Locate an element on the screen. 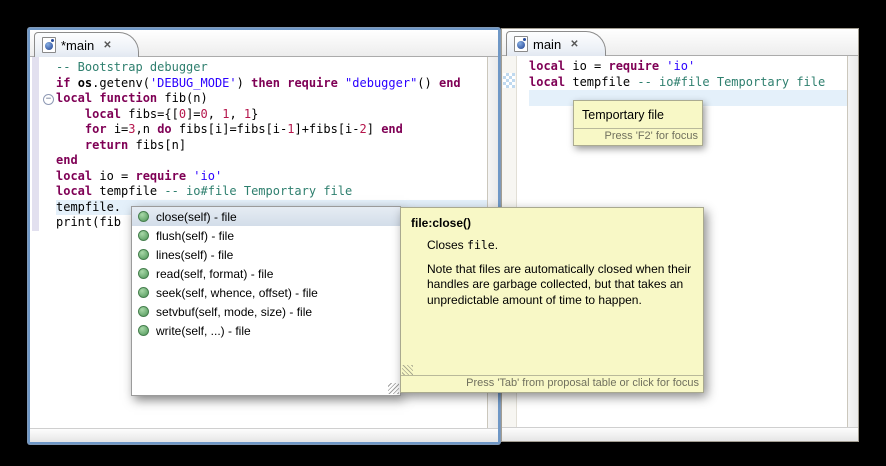 The image size is (886, 466). code-line: -- Bootstrap debugger is located at coordinates (132, 67).